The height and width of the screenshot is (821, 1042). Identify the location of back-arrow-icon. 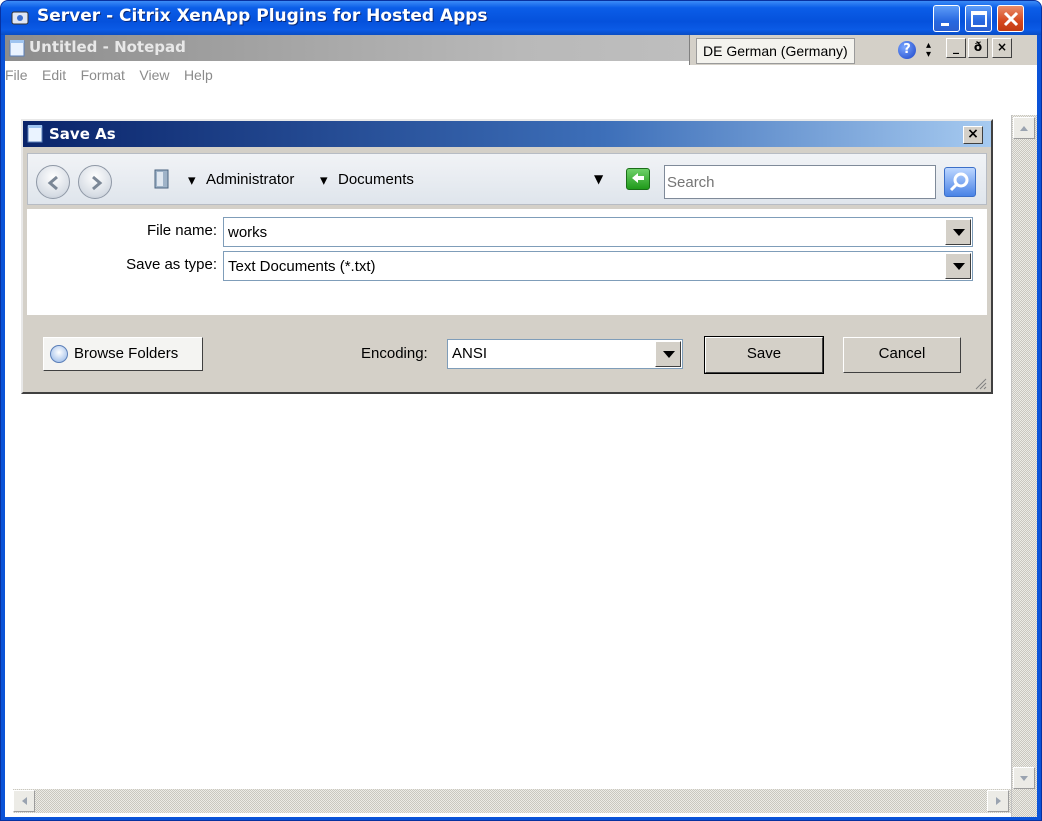
(52, 183).